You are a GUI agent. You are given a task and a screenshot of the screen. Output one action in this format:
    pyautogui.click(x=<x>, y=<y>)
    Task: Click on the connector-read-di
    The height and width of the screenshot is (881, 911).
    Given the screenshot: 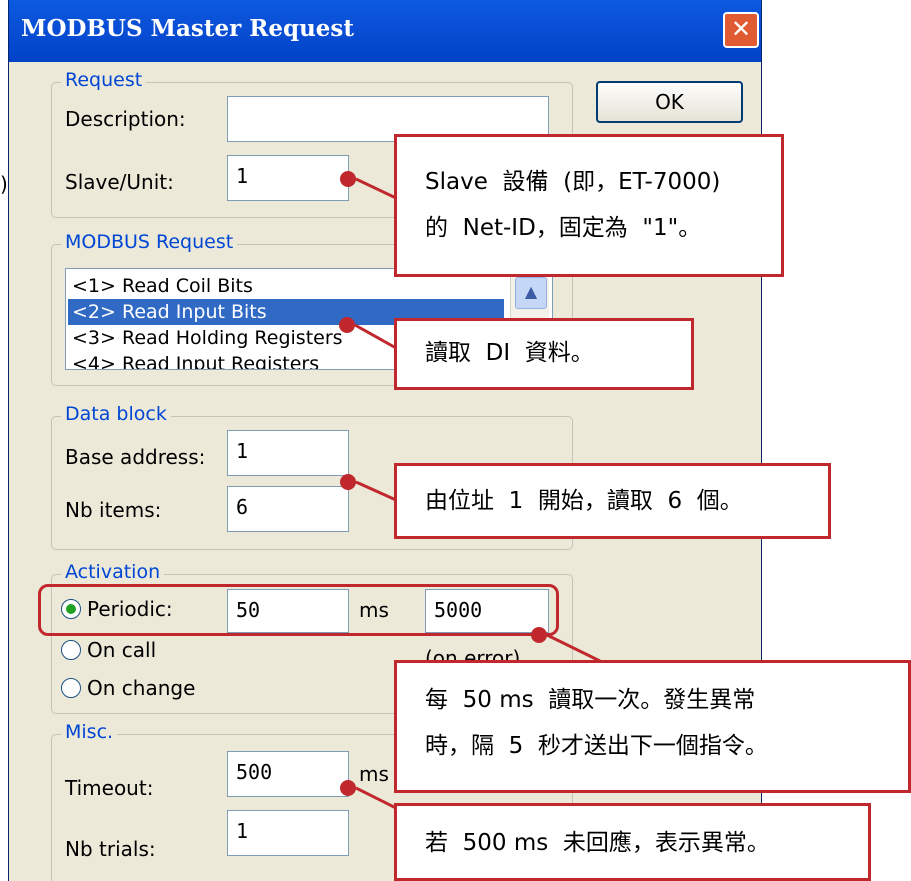 What is the action you would take?
    pyautogui.click(x=375, y=336)
    